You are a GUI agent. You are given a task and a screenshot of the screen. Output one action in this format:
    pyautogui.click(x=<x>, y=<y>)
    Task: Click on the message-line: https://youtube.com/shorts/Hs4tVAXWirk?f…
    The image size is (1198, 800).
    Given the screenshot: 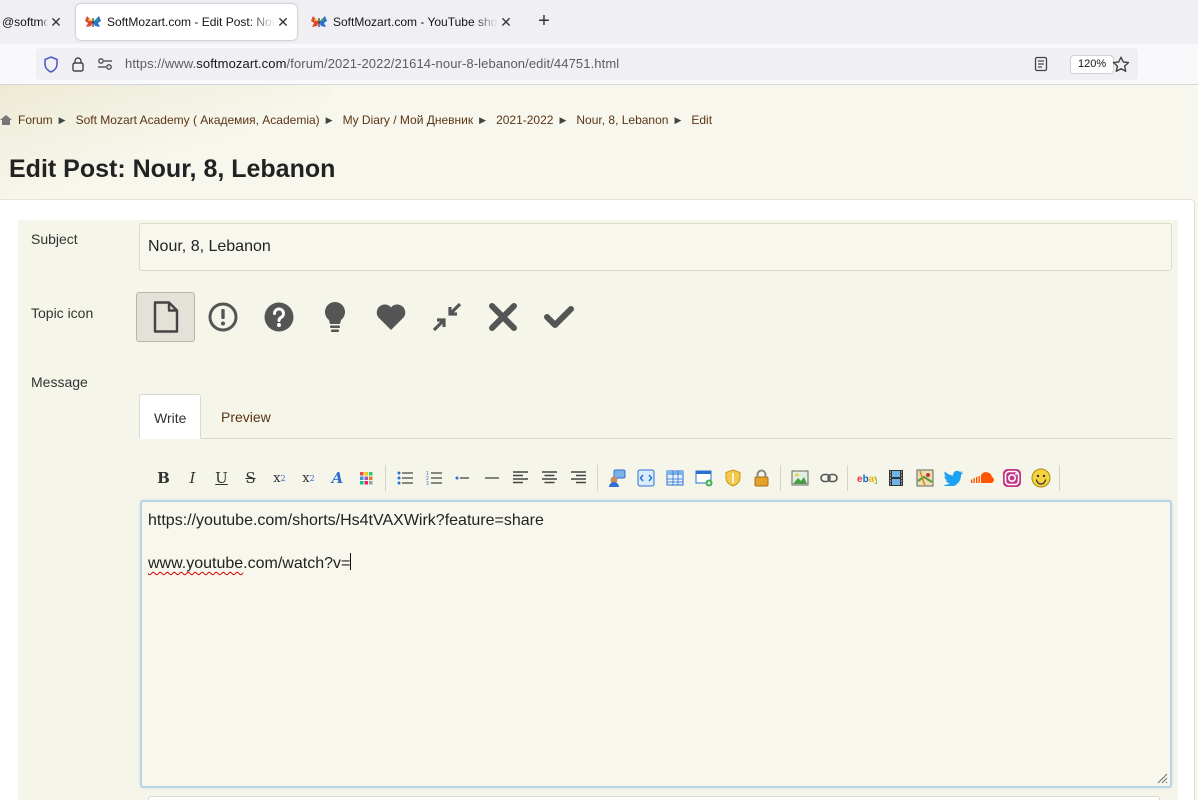 What is the action you would take?
    pyautogui.click(x=346, y=520)
    